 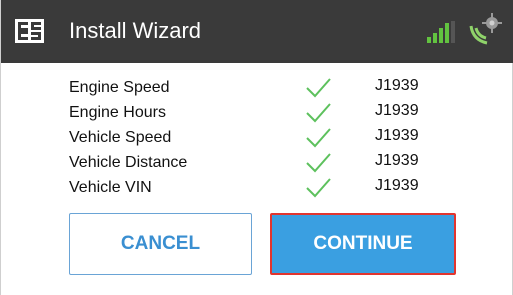 I want to click on parameter-label: Engine Speed, so click(x=119, y=87).